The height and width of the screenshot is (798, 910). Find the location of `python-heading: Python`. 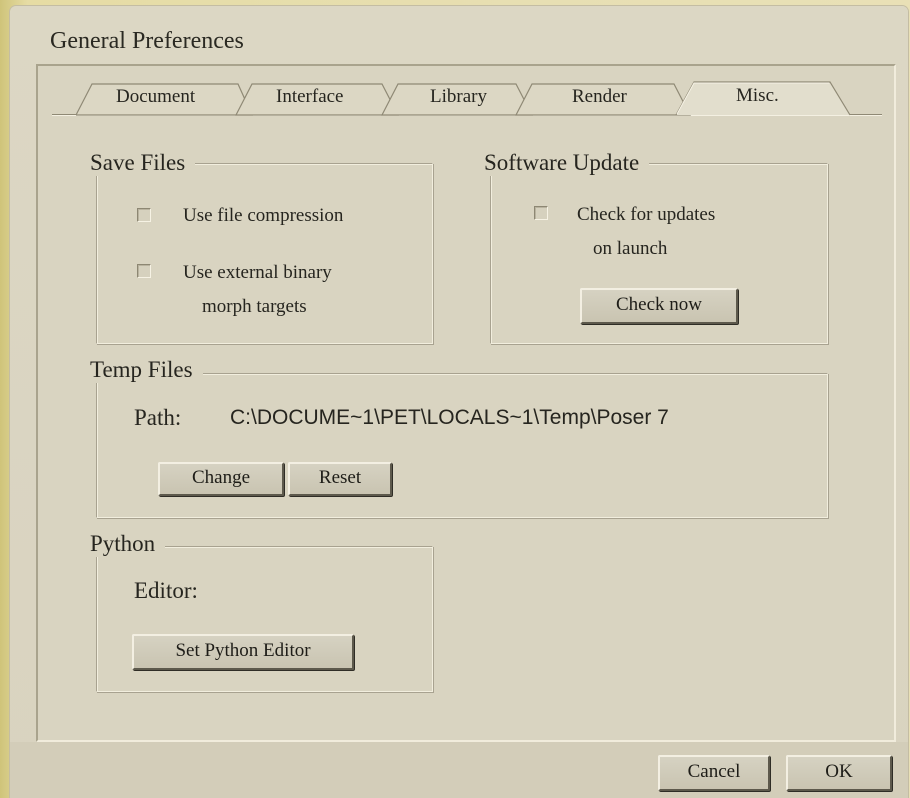

python-heading: Python is located at coordinates (128, 544).